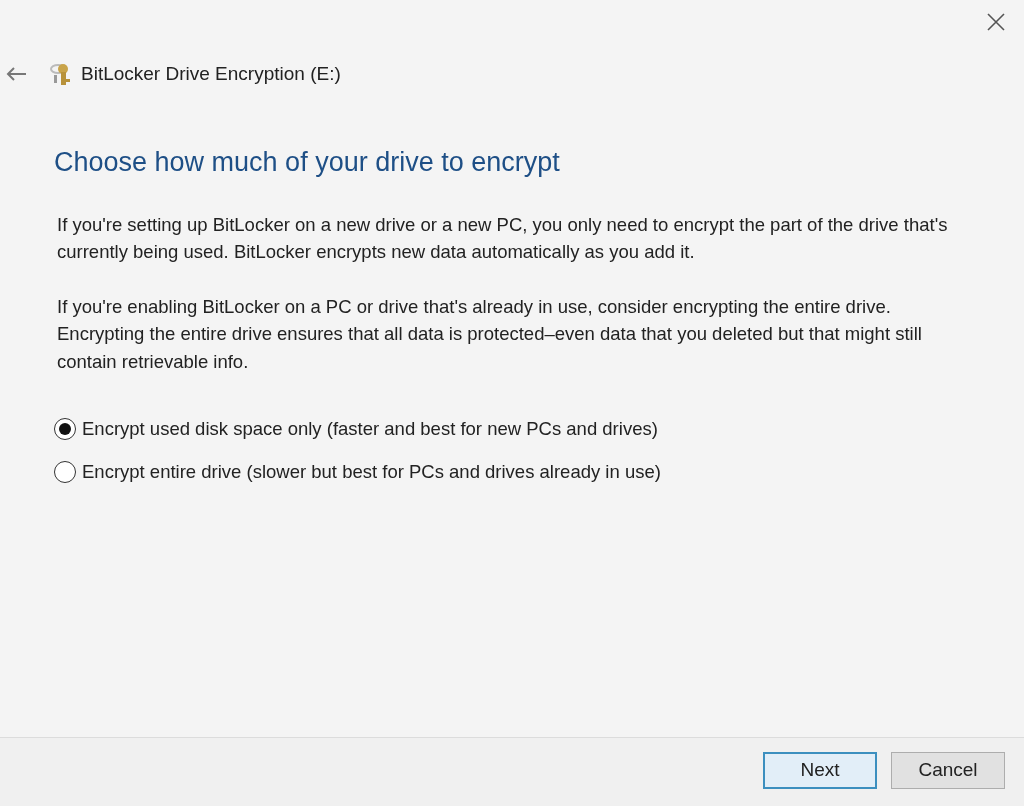  What do you see at coordinates (948, 770) in the screenshot?
I see `cancel-button: Cancel` at bounding box center [948, 770].